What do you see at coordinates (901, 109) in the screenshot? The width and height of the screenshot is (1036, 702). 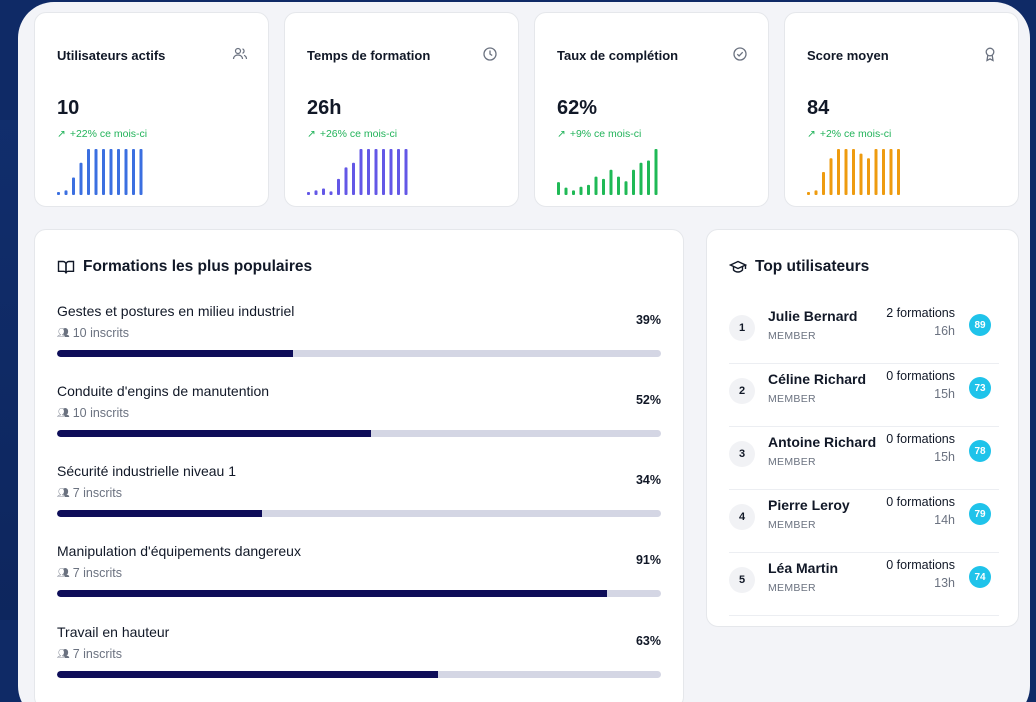 I see `stat-card-average-score: Score moyen 84 ↗ +2% ce mois-ci` at bounding box center [901, 109].